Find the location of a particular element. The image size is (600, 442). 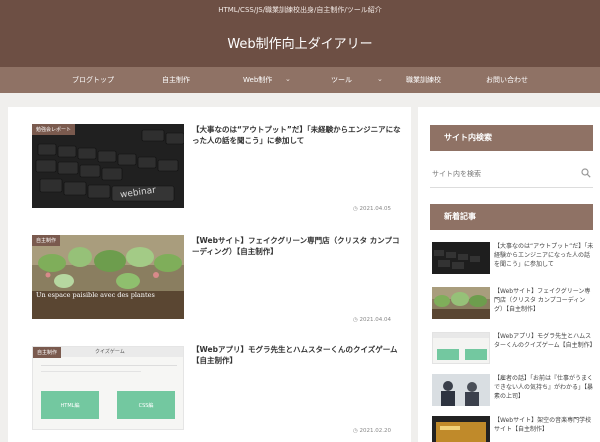

global-nav: ブログトップ 自主制作 Web制作 ⌄ ツール ⌄ 職業訓練校 お問い合わせ is located at coordinates (300, 80).